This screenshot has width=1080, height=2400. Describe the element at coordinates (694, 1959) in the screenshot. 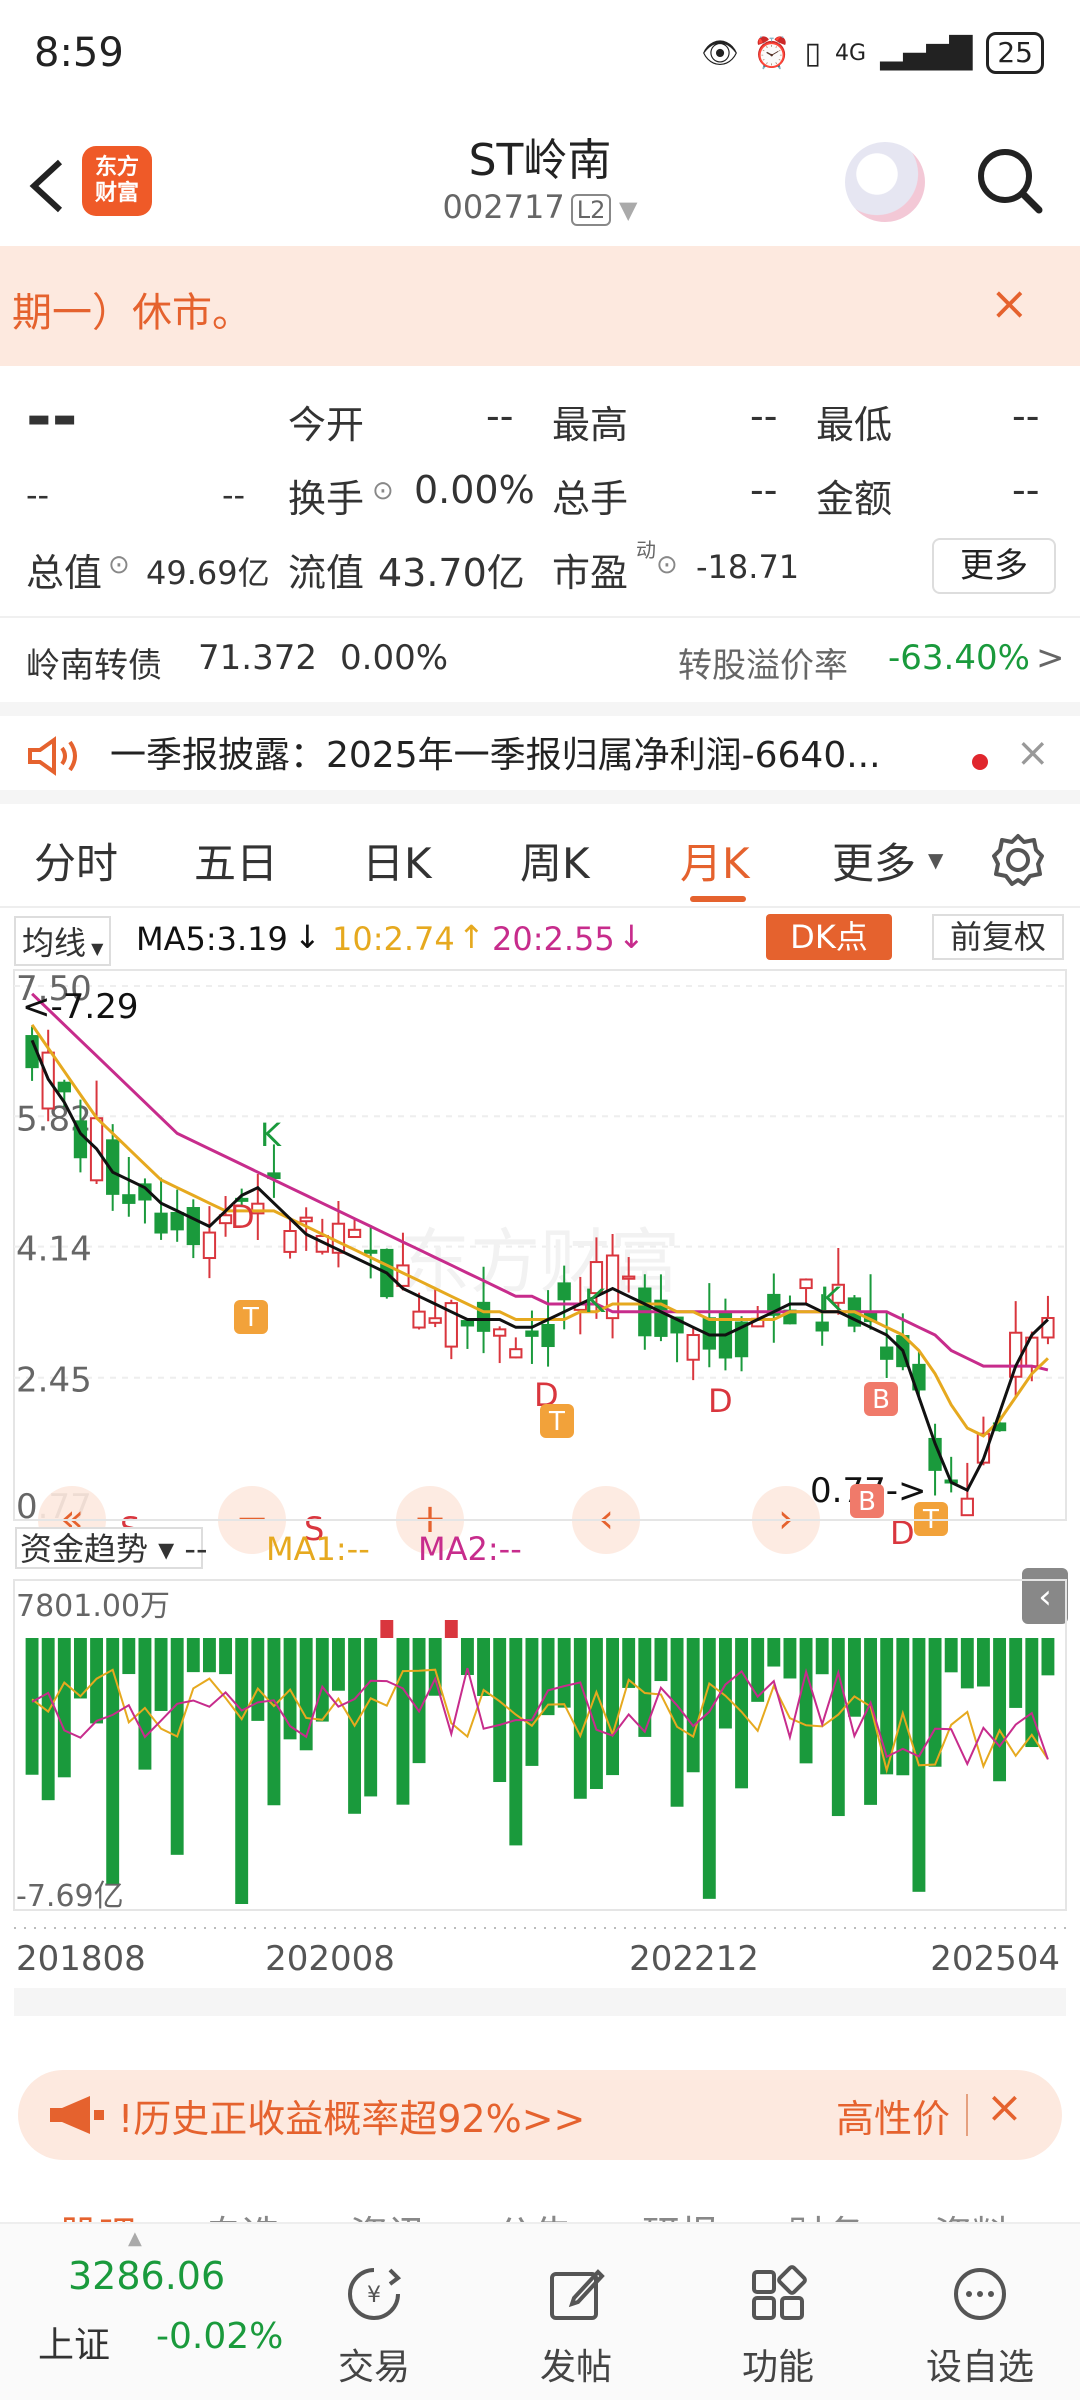

I see `x-axis-label: 202212` at that location.